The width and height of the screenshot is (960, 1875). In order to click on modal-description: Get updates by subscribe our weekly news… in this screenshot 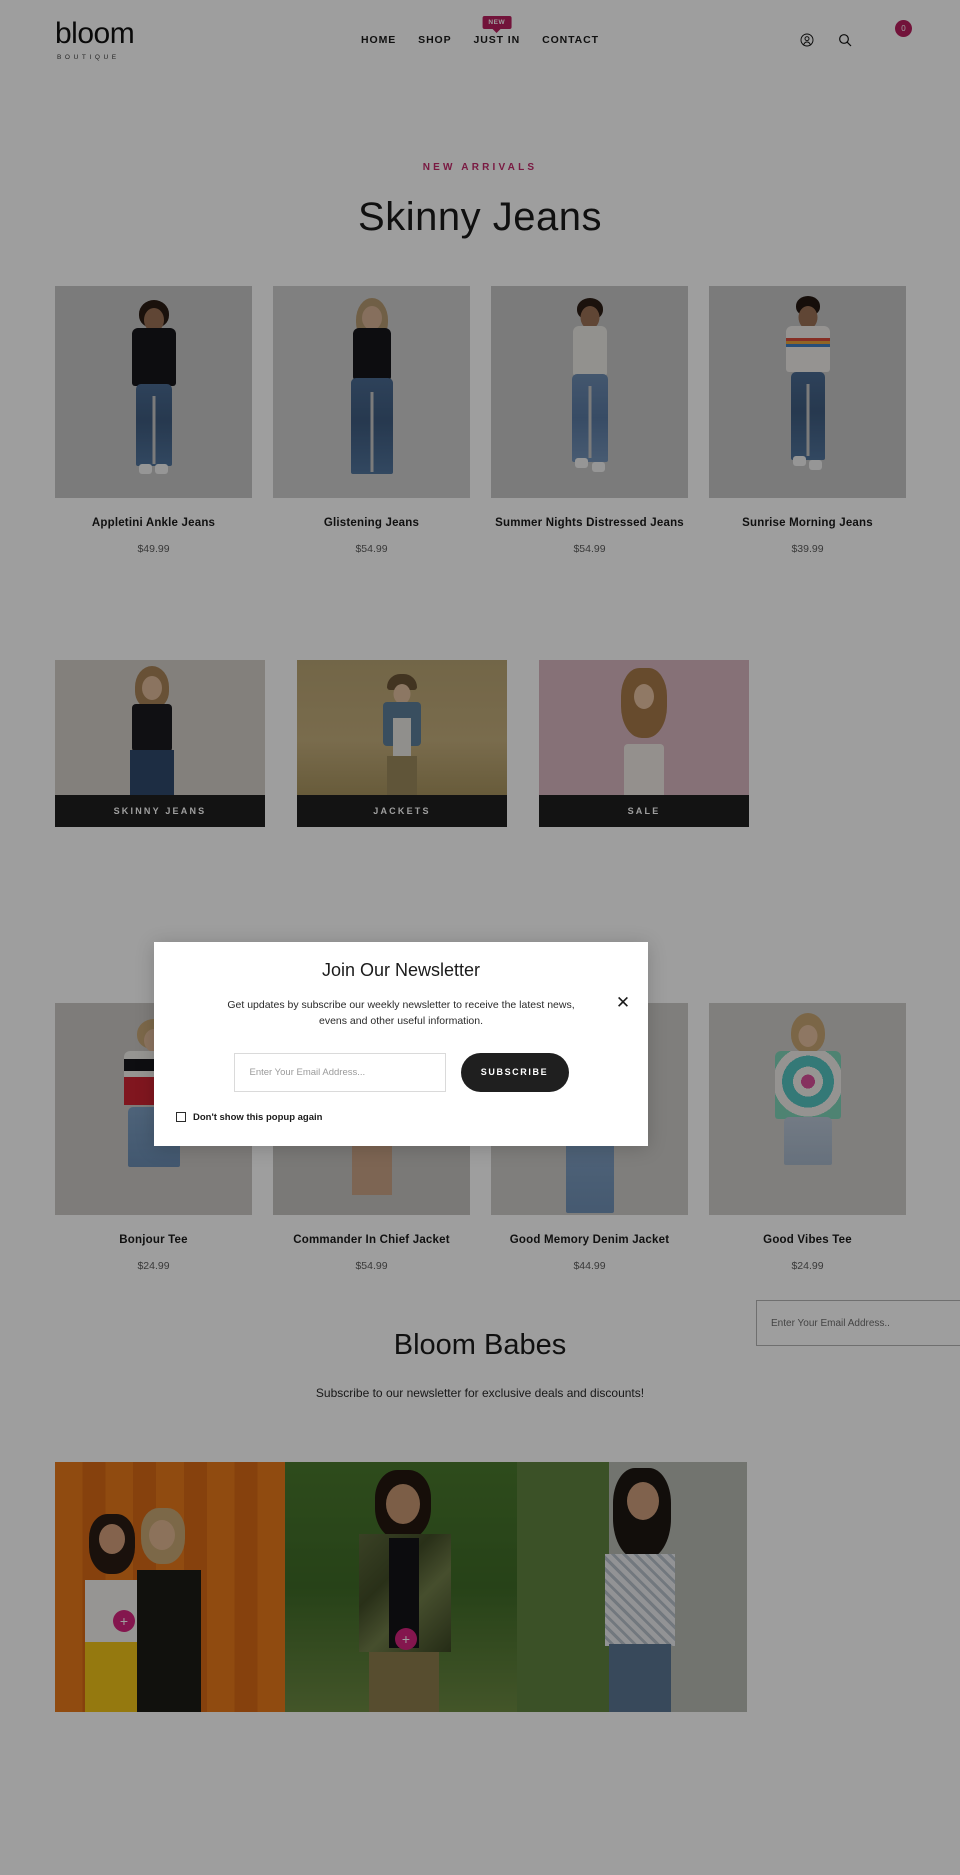, I will do `click(401, 1013)`.